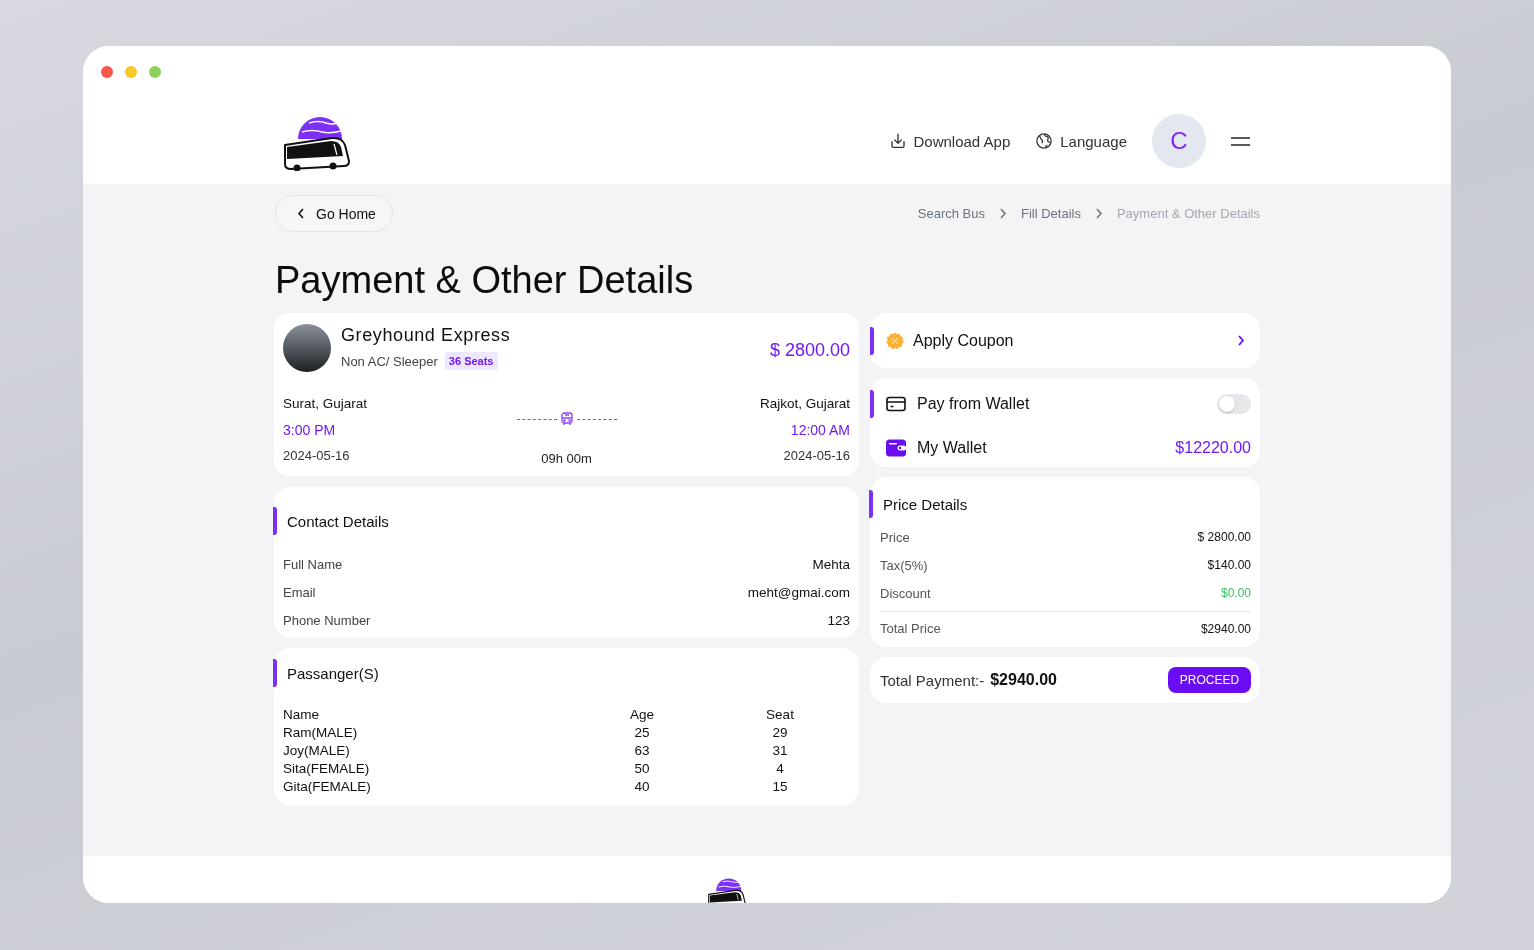  What do you see at coordinates (642, 787) in the screenshot?
I see `table-cell-text: 40` at bounding box center [642, 787].